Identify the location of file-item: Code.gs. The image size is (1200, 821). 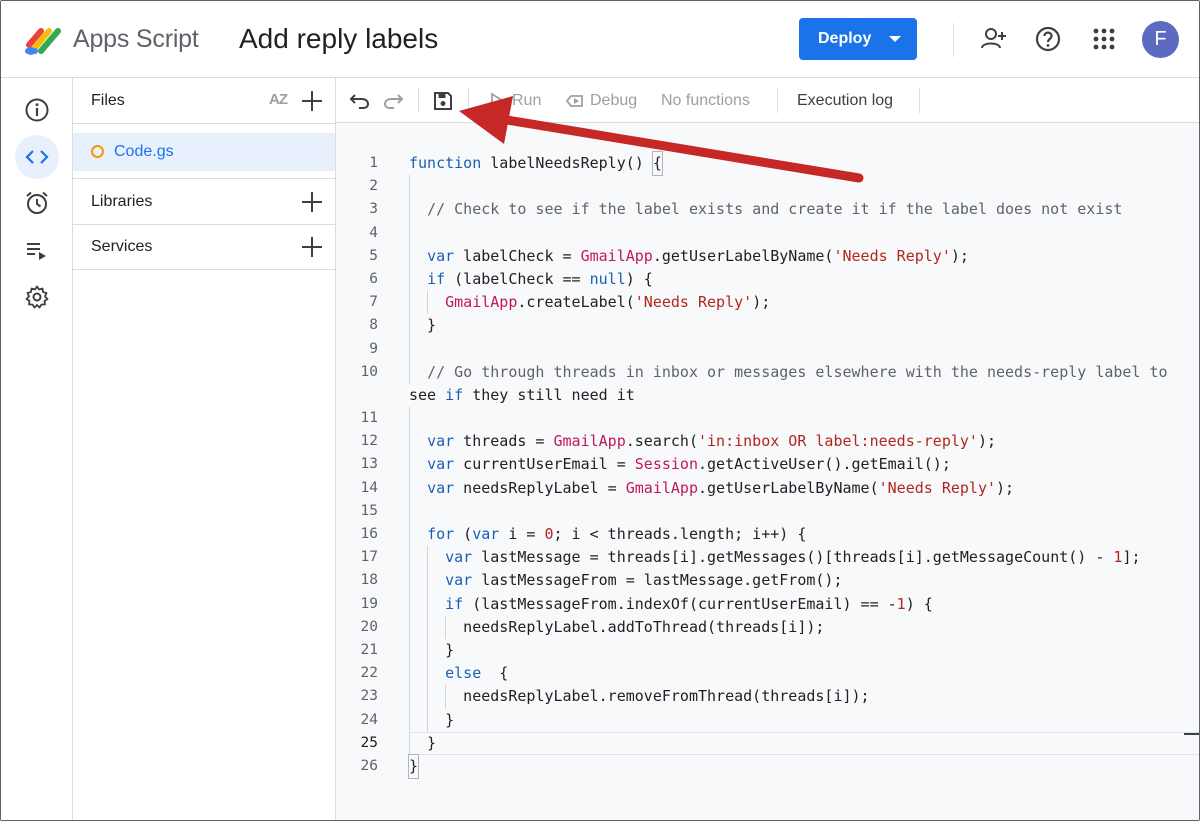
(204, 152).